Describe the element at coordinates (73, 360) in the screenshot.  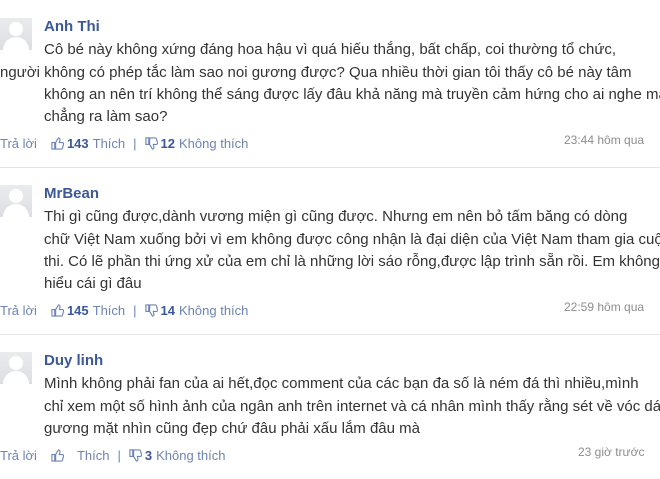
I see `comment-author: Duy linh` at that location.